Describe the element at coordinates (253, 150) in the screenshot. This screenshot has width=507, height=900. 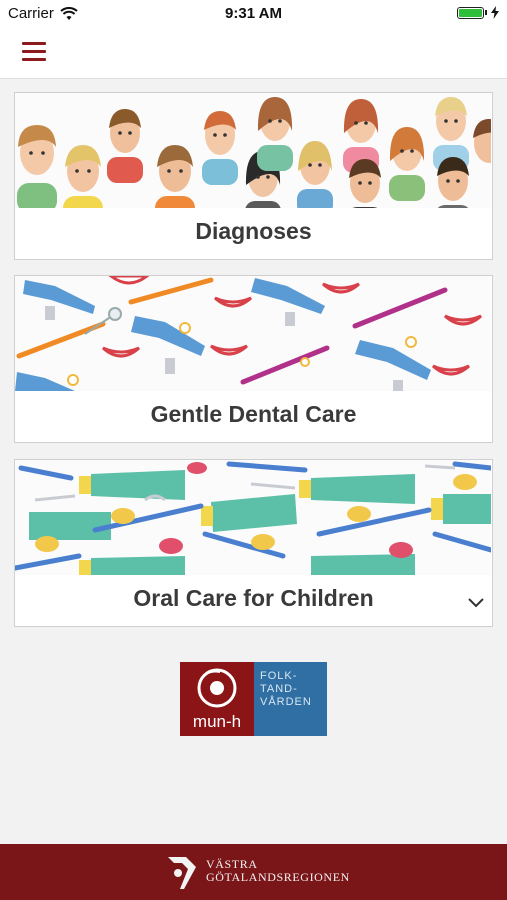
I see `children-faces-illustration` at that location.